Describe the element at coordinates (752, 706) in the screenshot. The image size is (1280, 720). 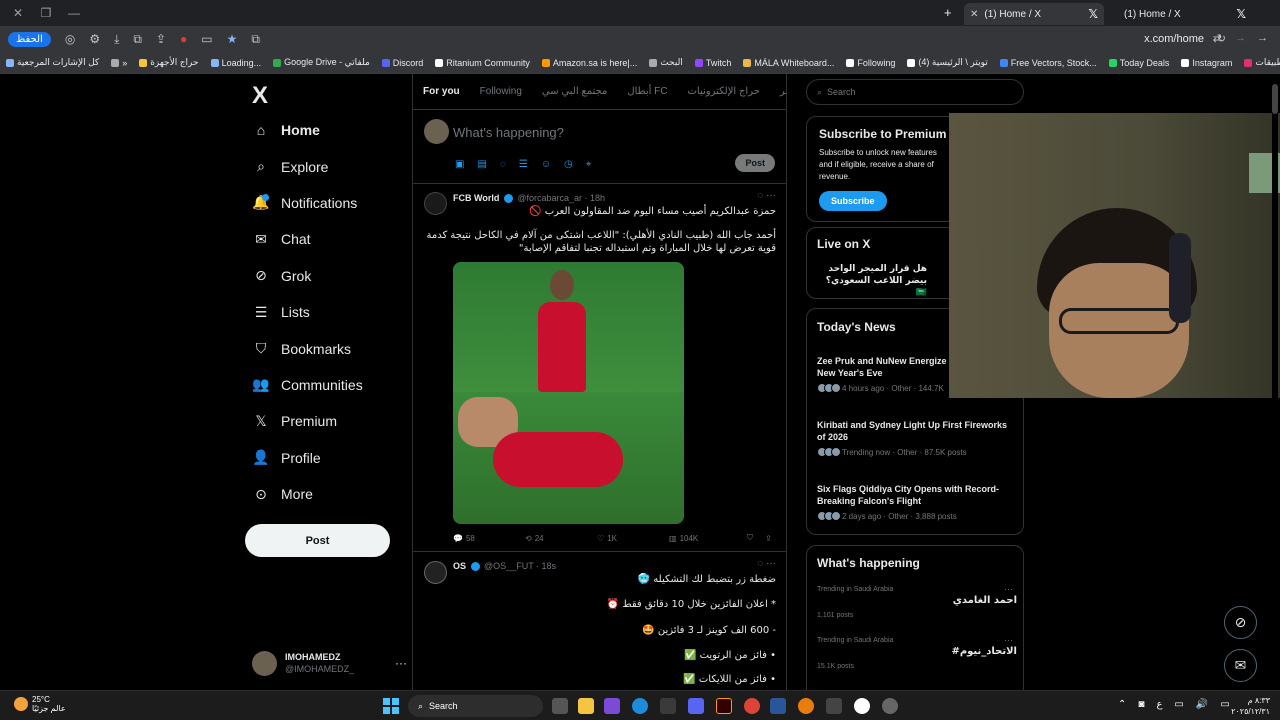
I see `chrome-icon` at that location.